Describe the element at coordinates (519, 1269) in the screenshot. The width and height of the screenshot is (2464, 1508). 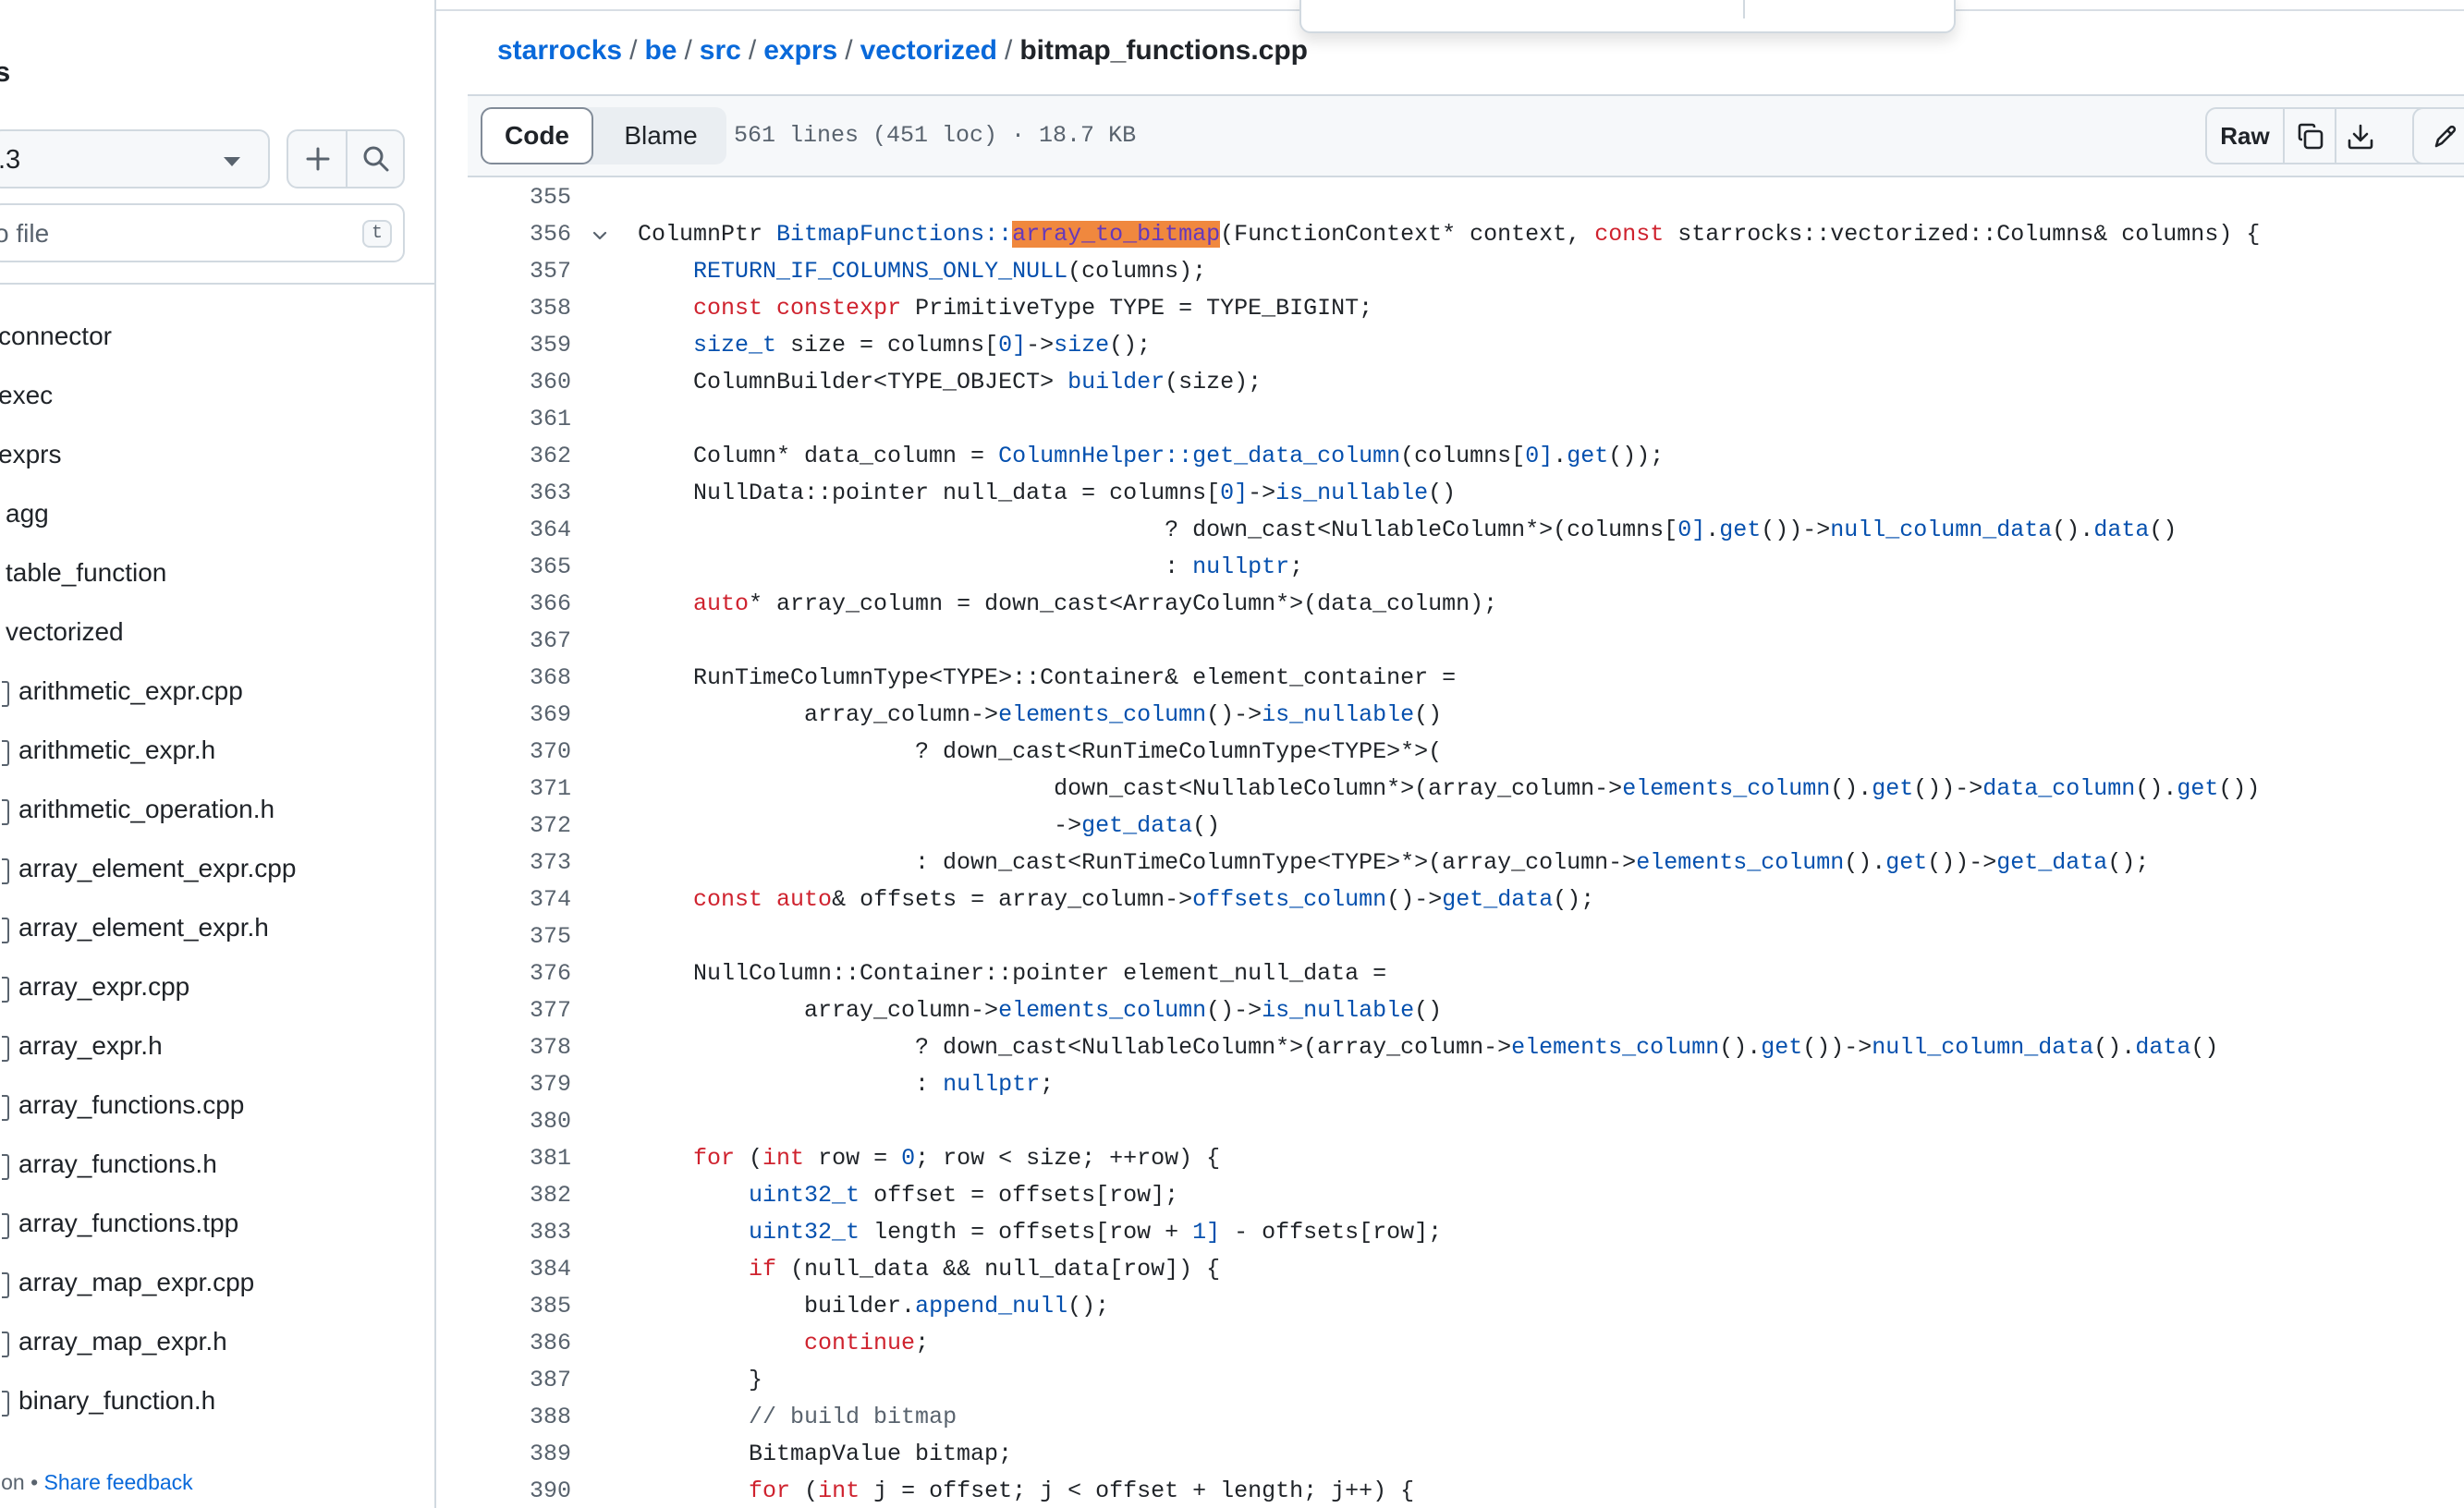
I see `line-number: 384` at that location.